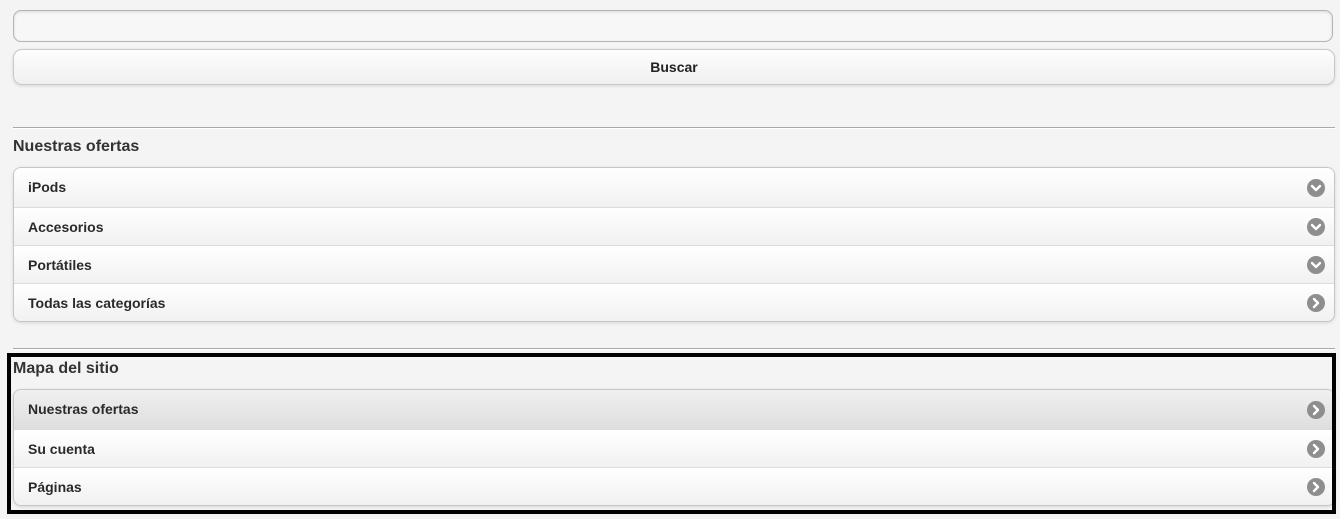 The image size is (1340, 519). I want to click on search-input, so click(673, 26).